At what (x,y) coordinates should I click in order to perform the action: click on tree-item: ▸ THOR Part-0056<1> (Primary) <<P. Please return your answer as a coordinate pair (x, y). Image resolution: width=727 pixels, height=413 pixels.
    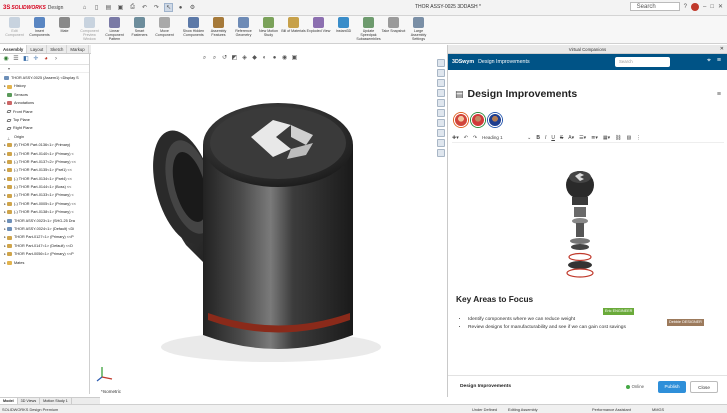
    Looking at the image, I should click on (44, 254).